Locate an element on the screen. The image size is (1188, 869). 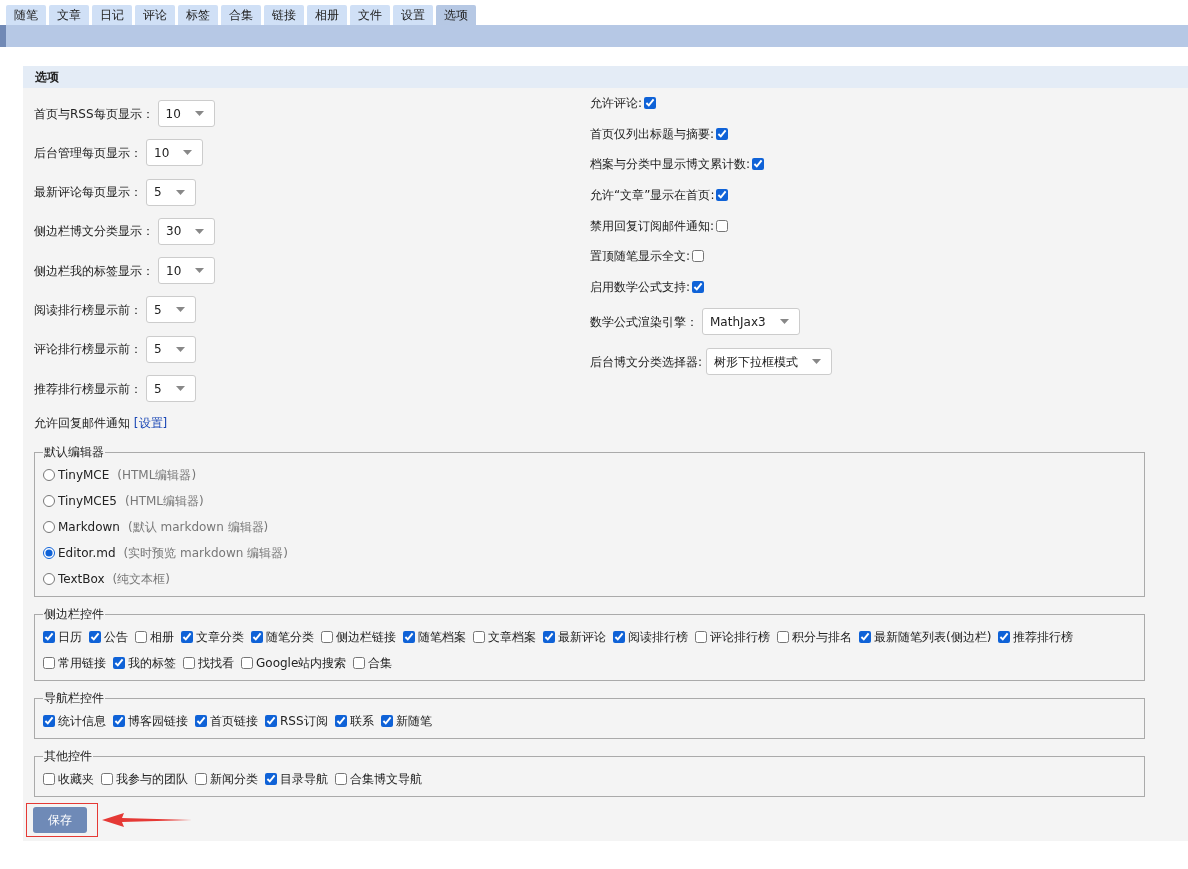
tab: 选项 is located at coordinates (456, 15).